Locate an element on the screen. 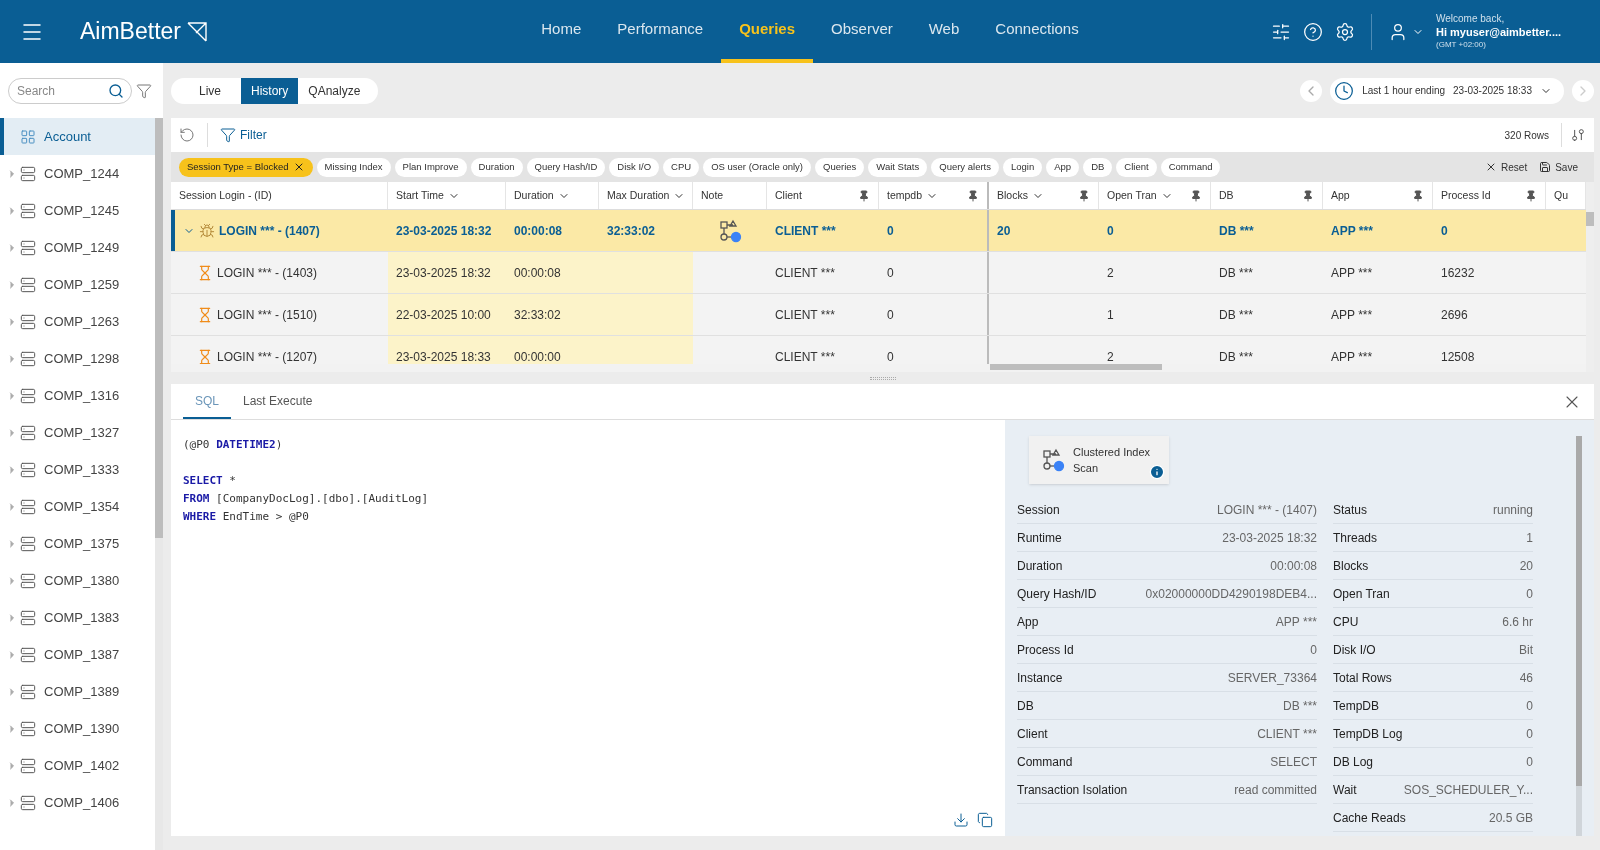  sidebar-item: COMP_1333 is located at coordinates (77, 469).